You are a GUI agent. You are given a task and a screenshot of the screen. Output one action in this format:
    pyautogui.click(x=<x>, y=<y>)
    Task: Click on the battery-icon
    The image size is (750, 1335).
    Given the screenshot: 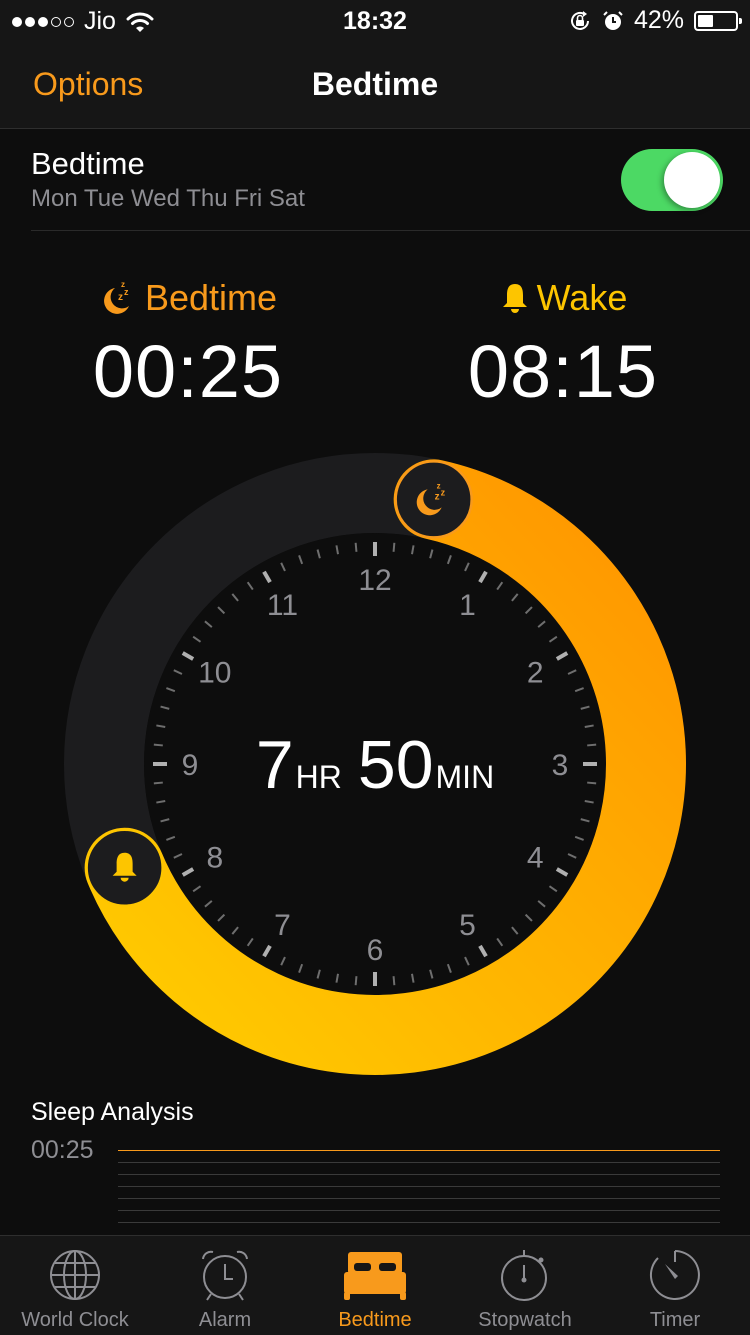 What is the action you would take?
    pyautogui.click(x=718, y=20)
    